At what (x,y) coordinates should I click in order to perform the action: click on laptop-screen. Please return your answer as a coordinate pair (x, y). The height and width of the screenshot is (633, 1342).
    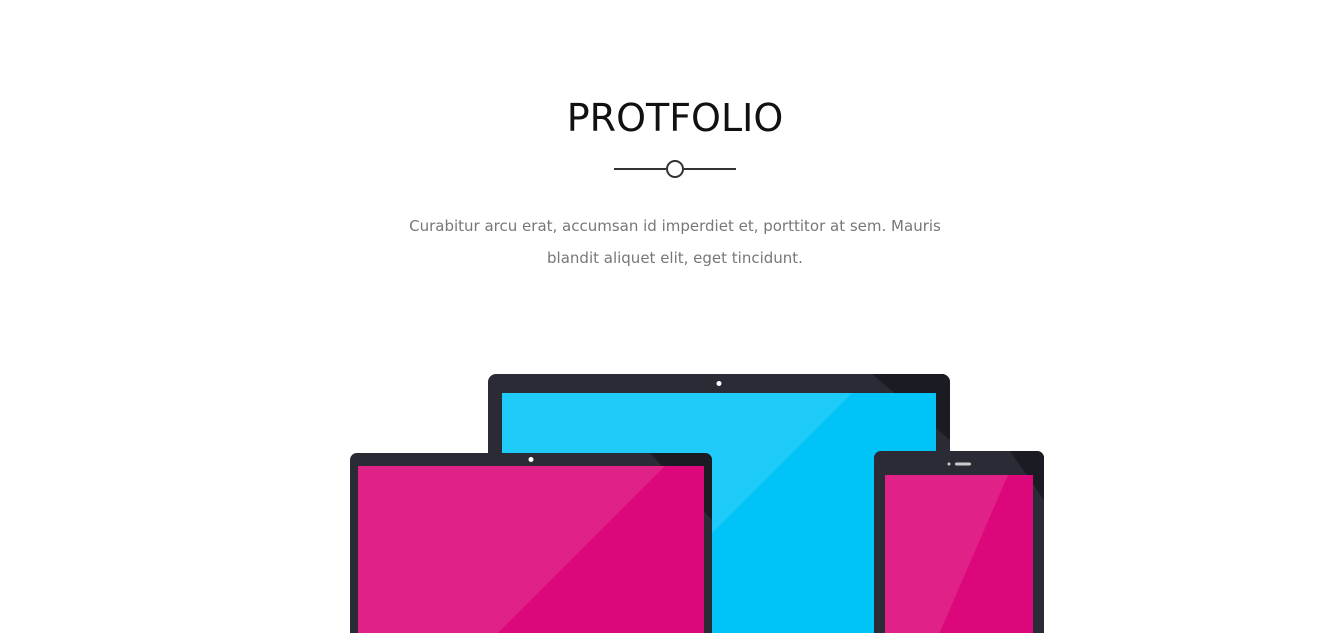
    Looking at the image, I should click on (719, 513).